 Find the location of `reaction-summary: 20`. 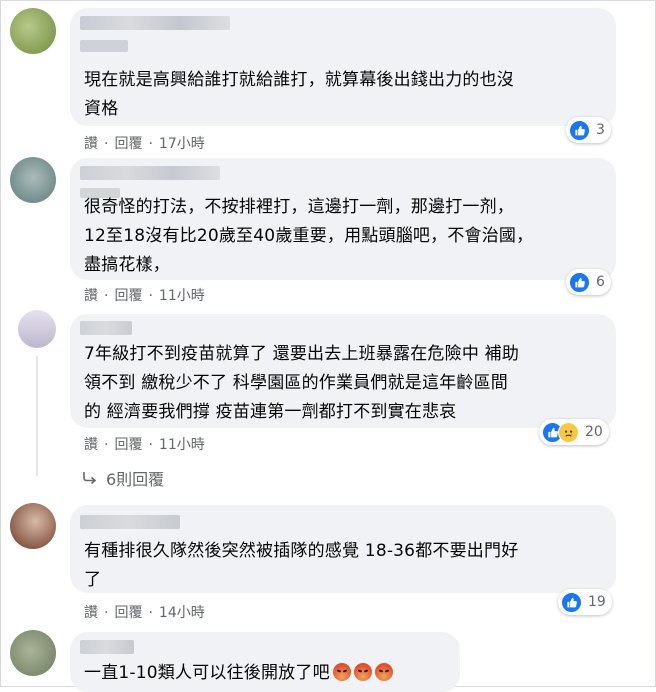

reaction-summary: 20 is located at coordinates (574, 432).